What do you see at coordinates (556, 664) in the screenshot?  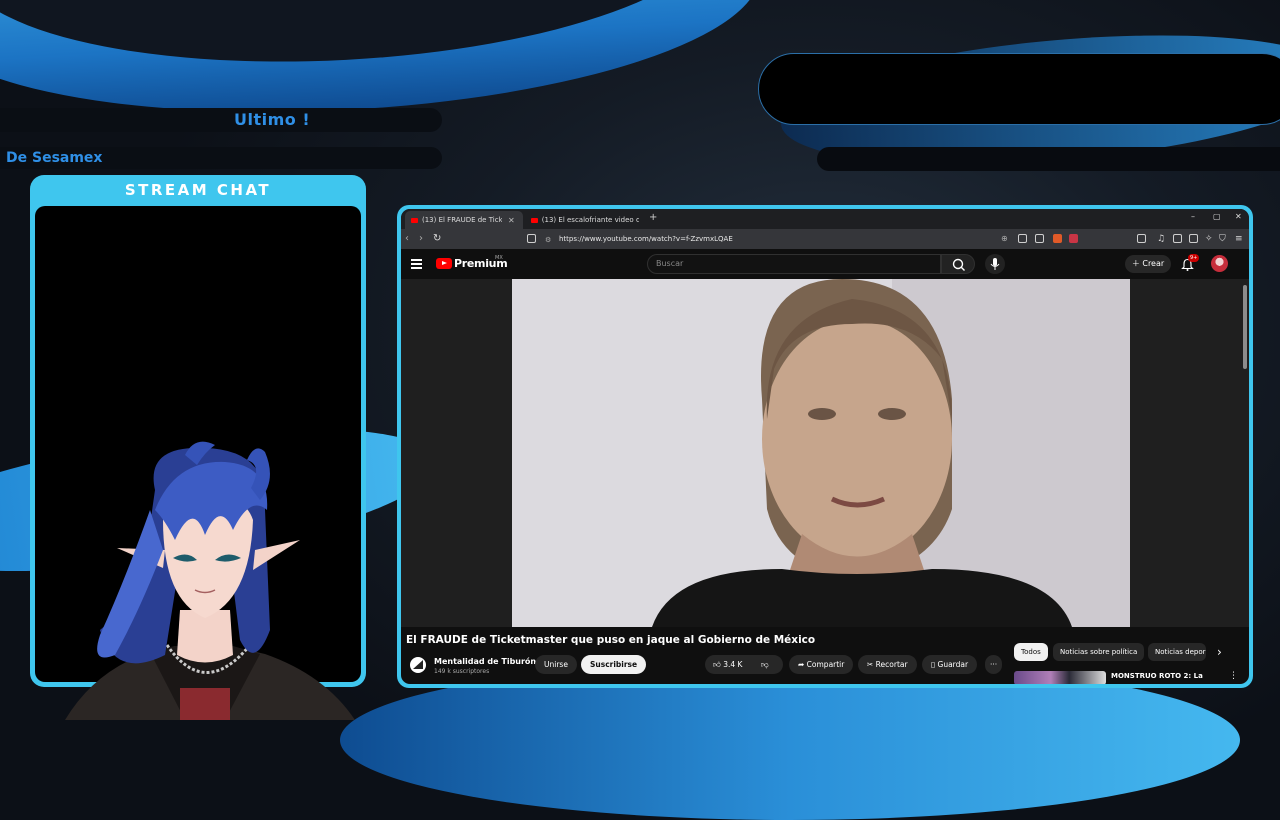 I see `join-button: Unirse` at bounding box center [556, 664].